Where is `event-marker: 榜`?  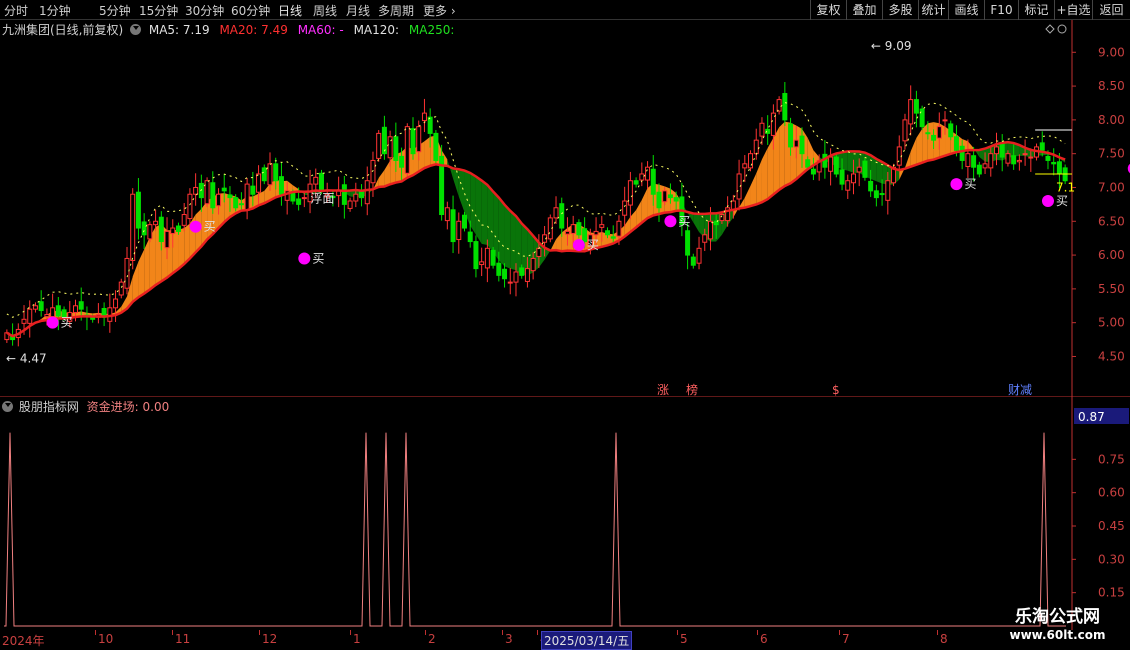
event-marker: 榜 is located at coordinates (692, 389).